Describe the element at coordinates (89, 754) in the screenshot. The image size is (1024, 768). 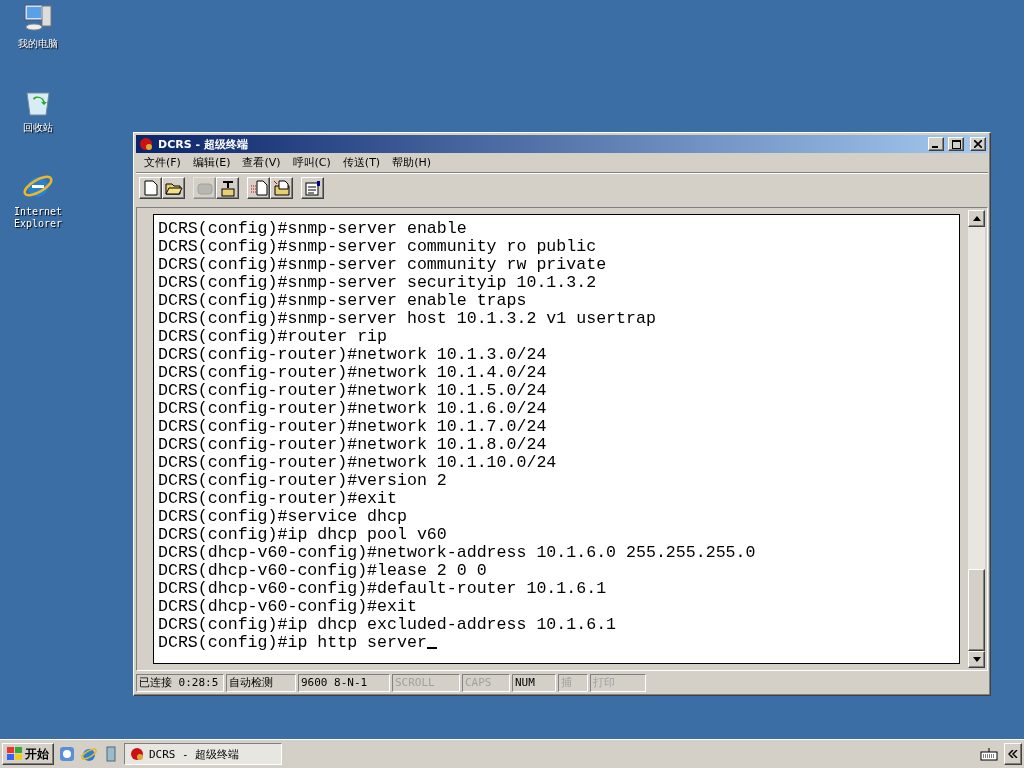
I see `browser-e-icon` at that location.